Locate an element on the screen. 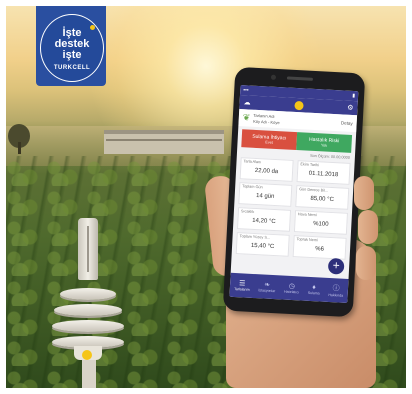  nav-label: İstasyonlar is located at coordinates (267, 291).